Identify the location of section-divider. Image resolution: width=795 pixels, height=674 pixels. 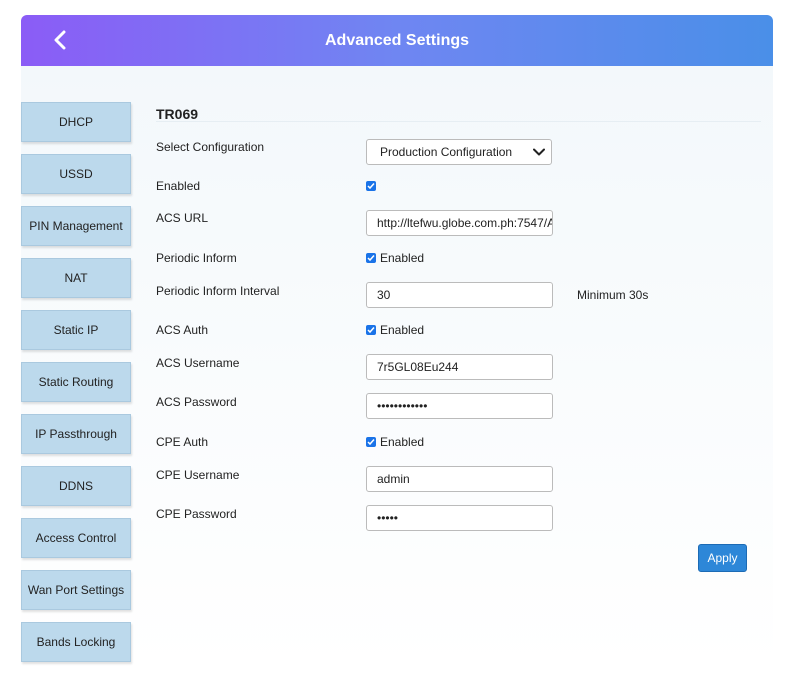
(458, 121).